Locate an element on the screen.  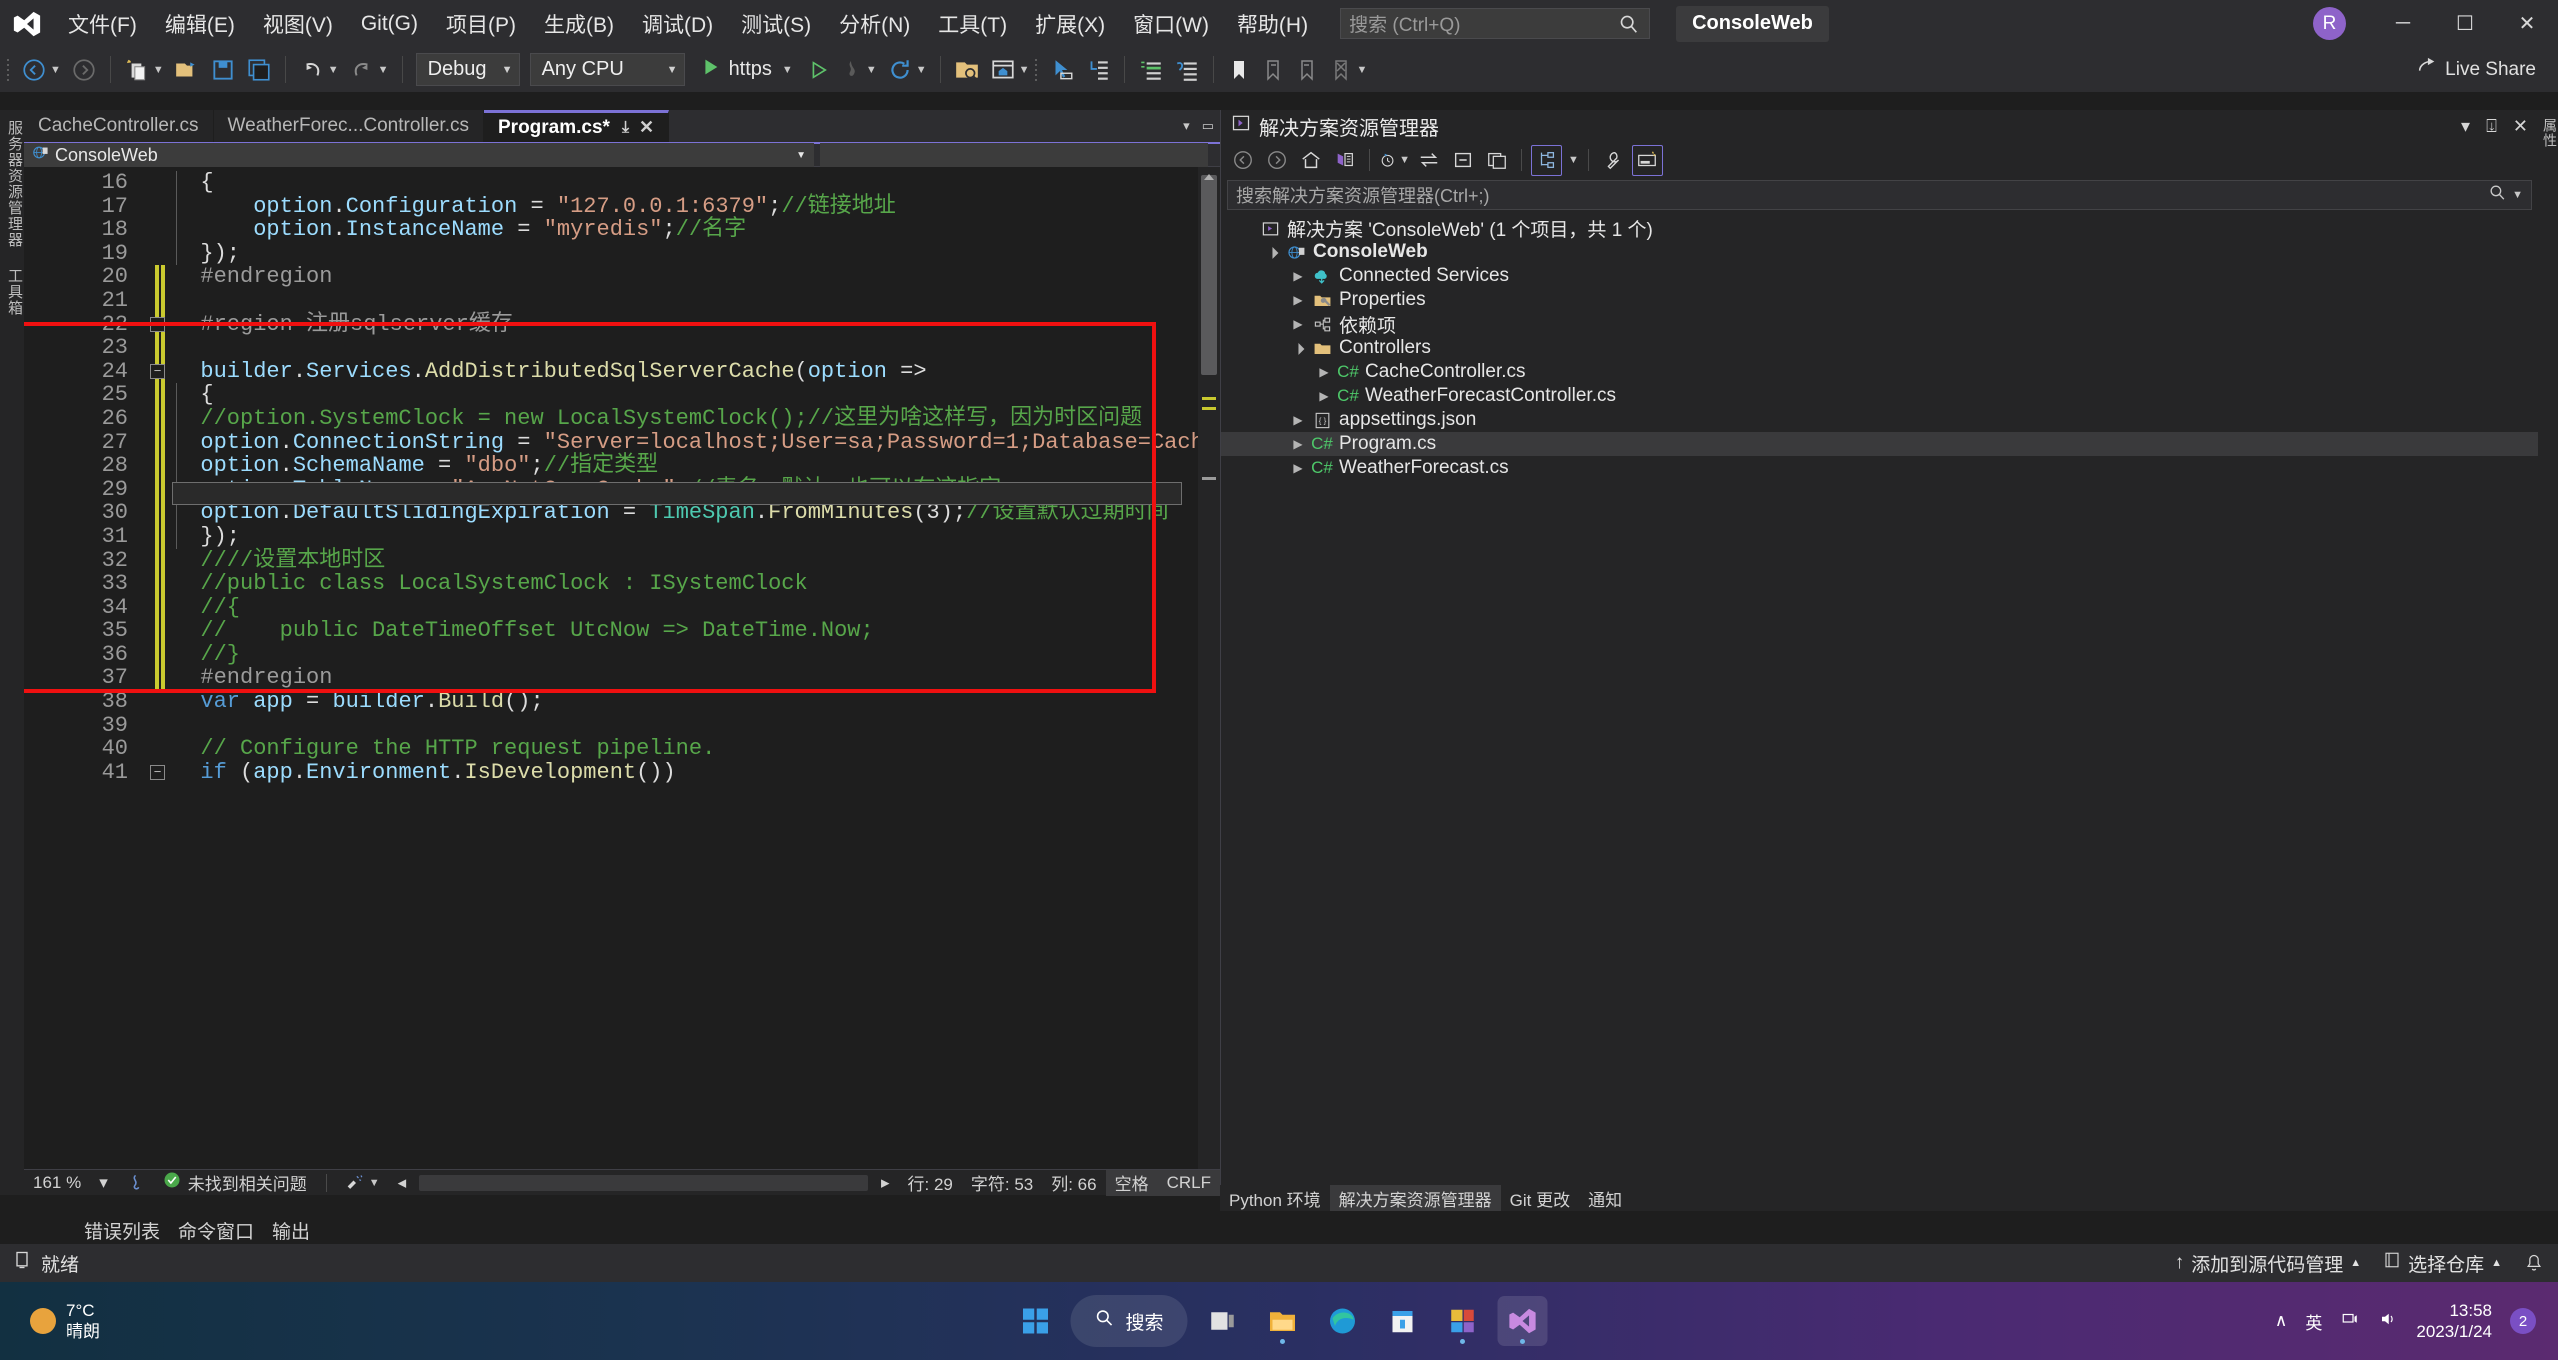
code-line: //{ is located at coordinates (697, 607).